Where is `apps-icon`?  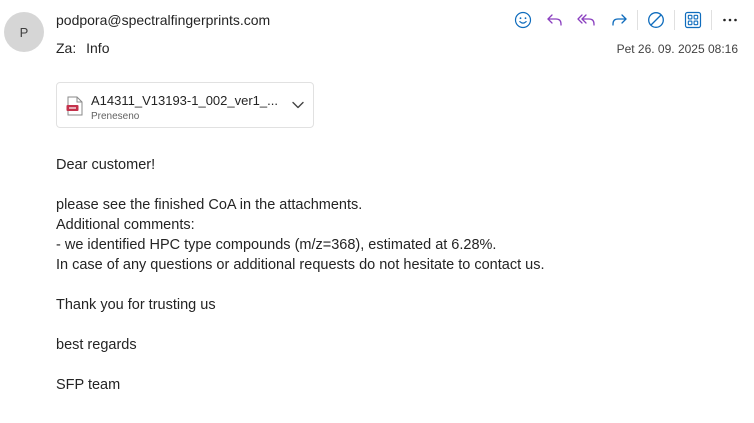 apps-icon is located at coordinates (693, 20).